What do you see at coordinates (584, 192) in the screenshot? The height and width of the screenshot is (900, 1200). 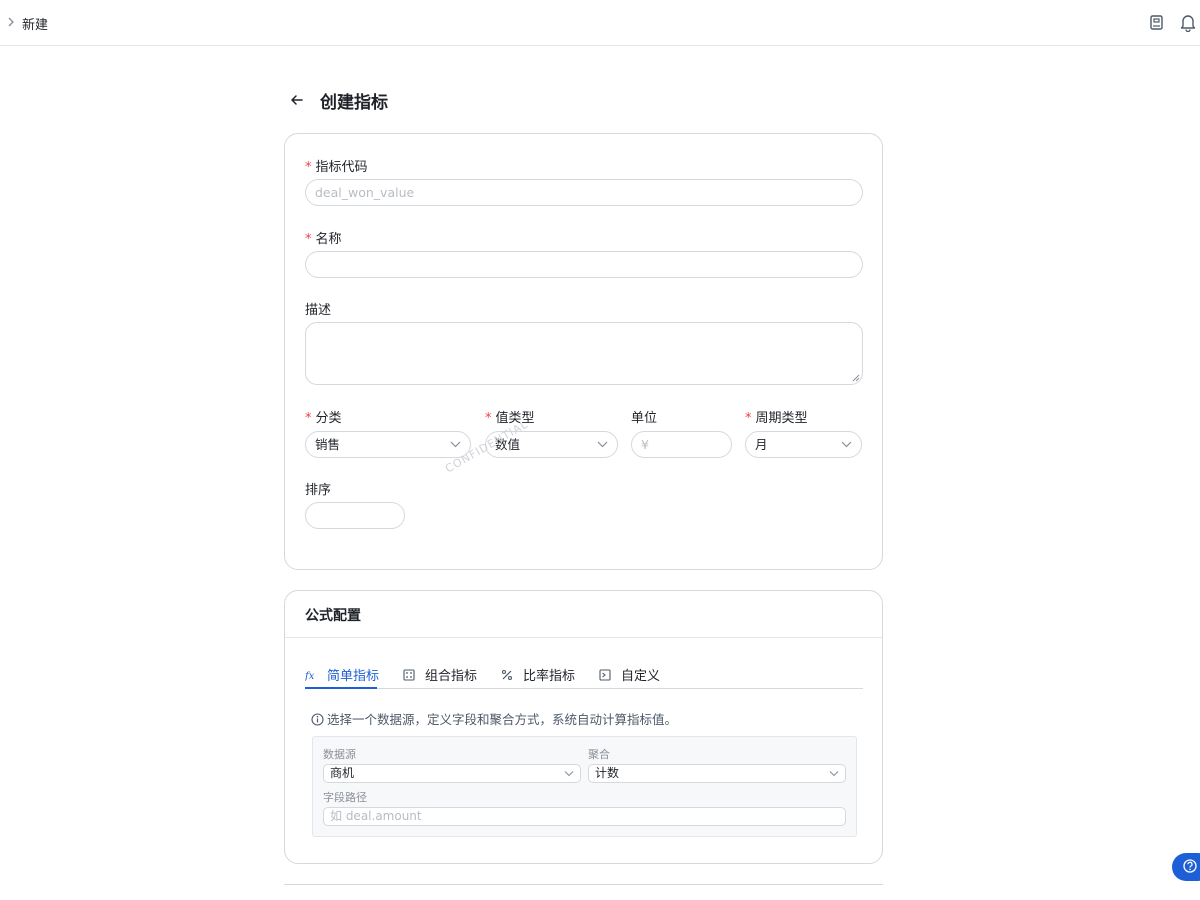 I see `code-input: deal_won_value` at bounding box center [584, 192].